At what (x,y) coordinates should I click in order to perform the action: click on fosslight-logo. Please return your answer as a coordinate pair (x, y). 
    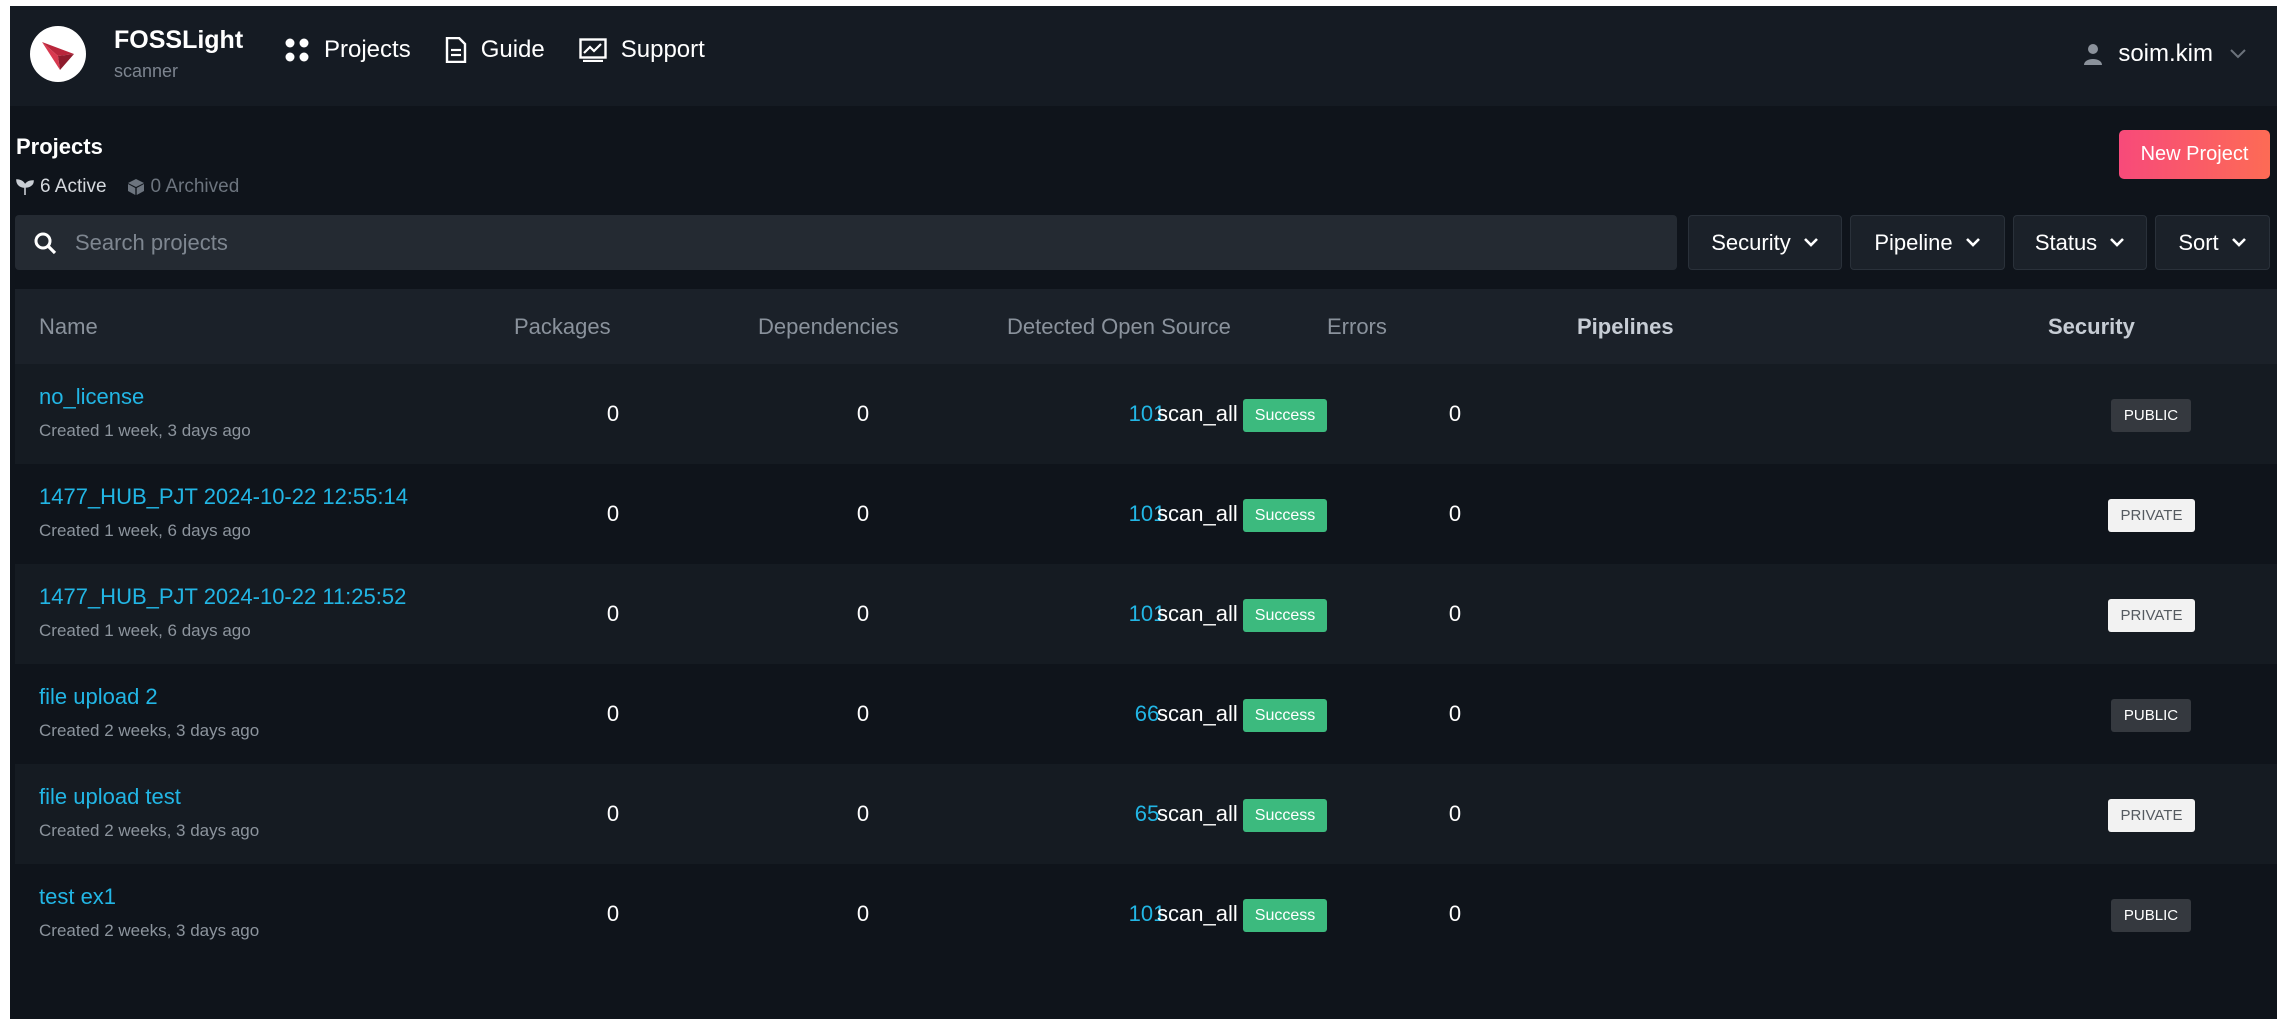
    Looking at the image, I should click on (58, 54).